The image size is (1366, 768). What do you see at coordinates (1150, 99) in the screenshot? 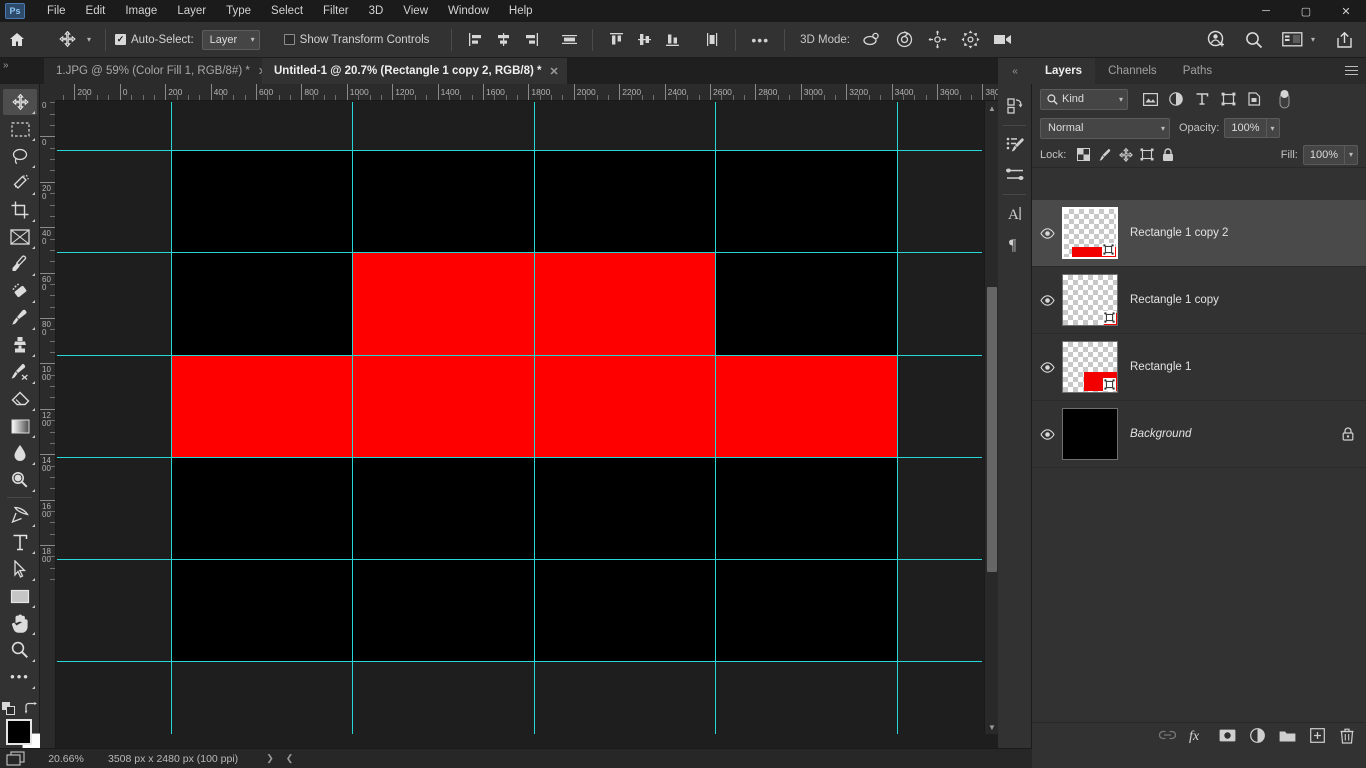
I see `pixel-filter-icon` at bounding box center [1150, 99].